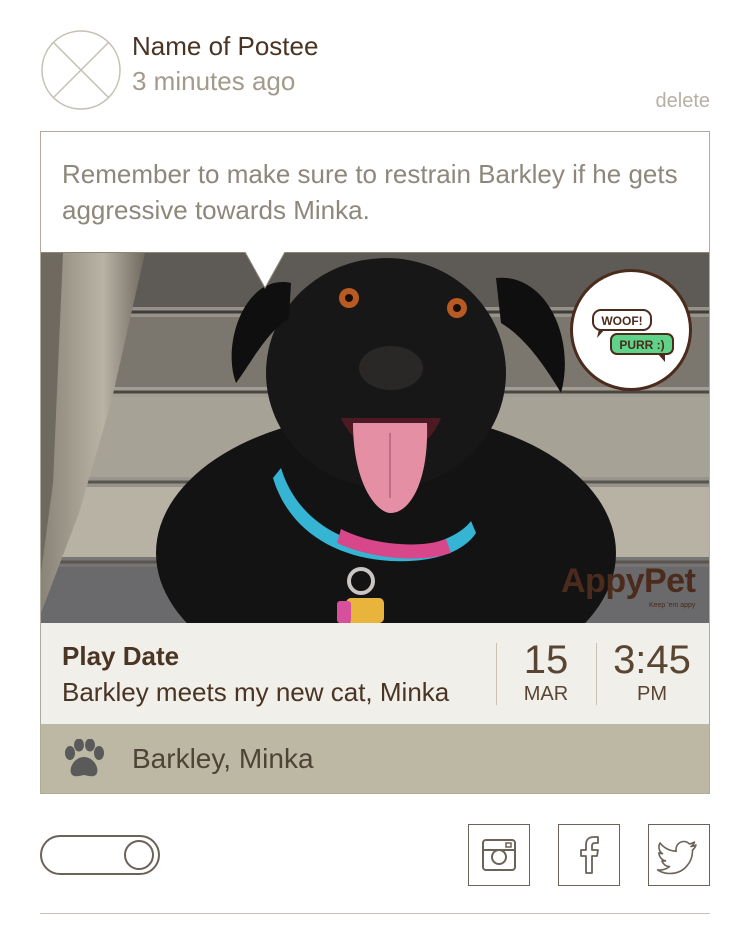 This screenshot has height=946, width=750. I want to click on visibility-toggle, so click(100, 855).